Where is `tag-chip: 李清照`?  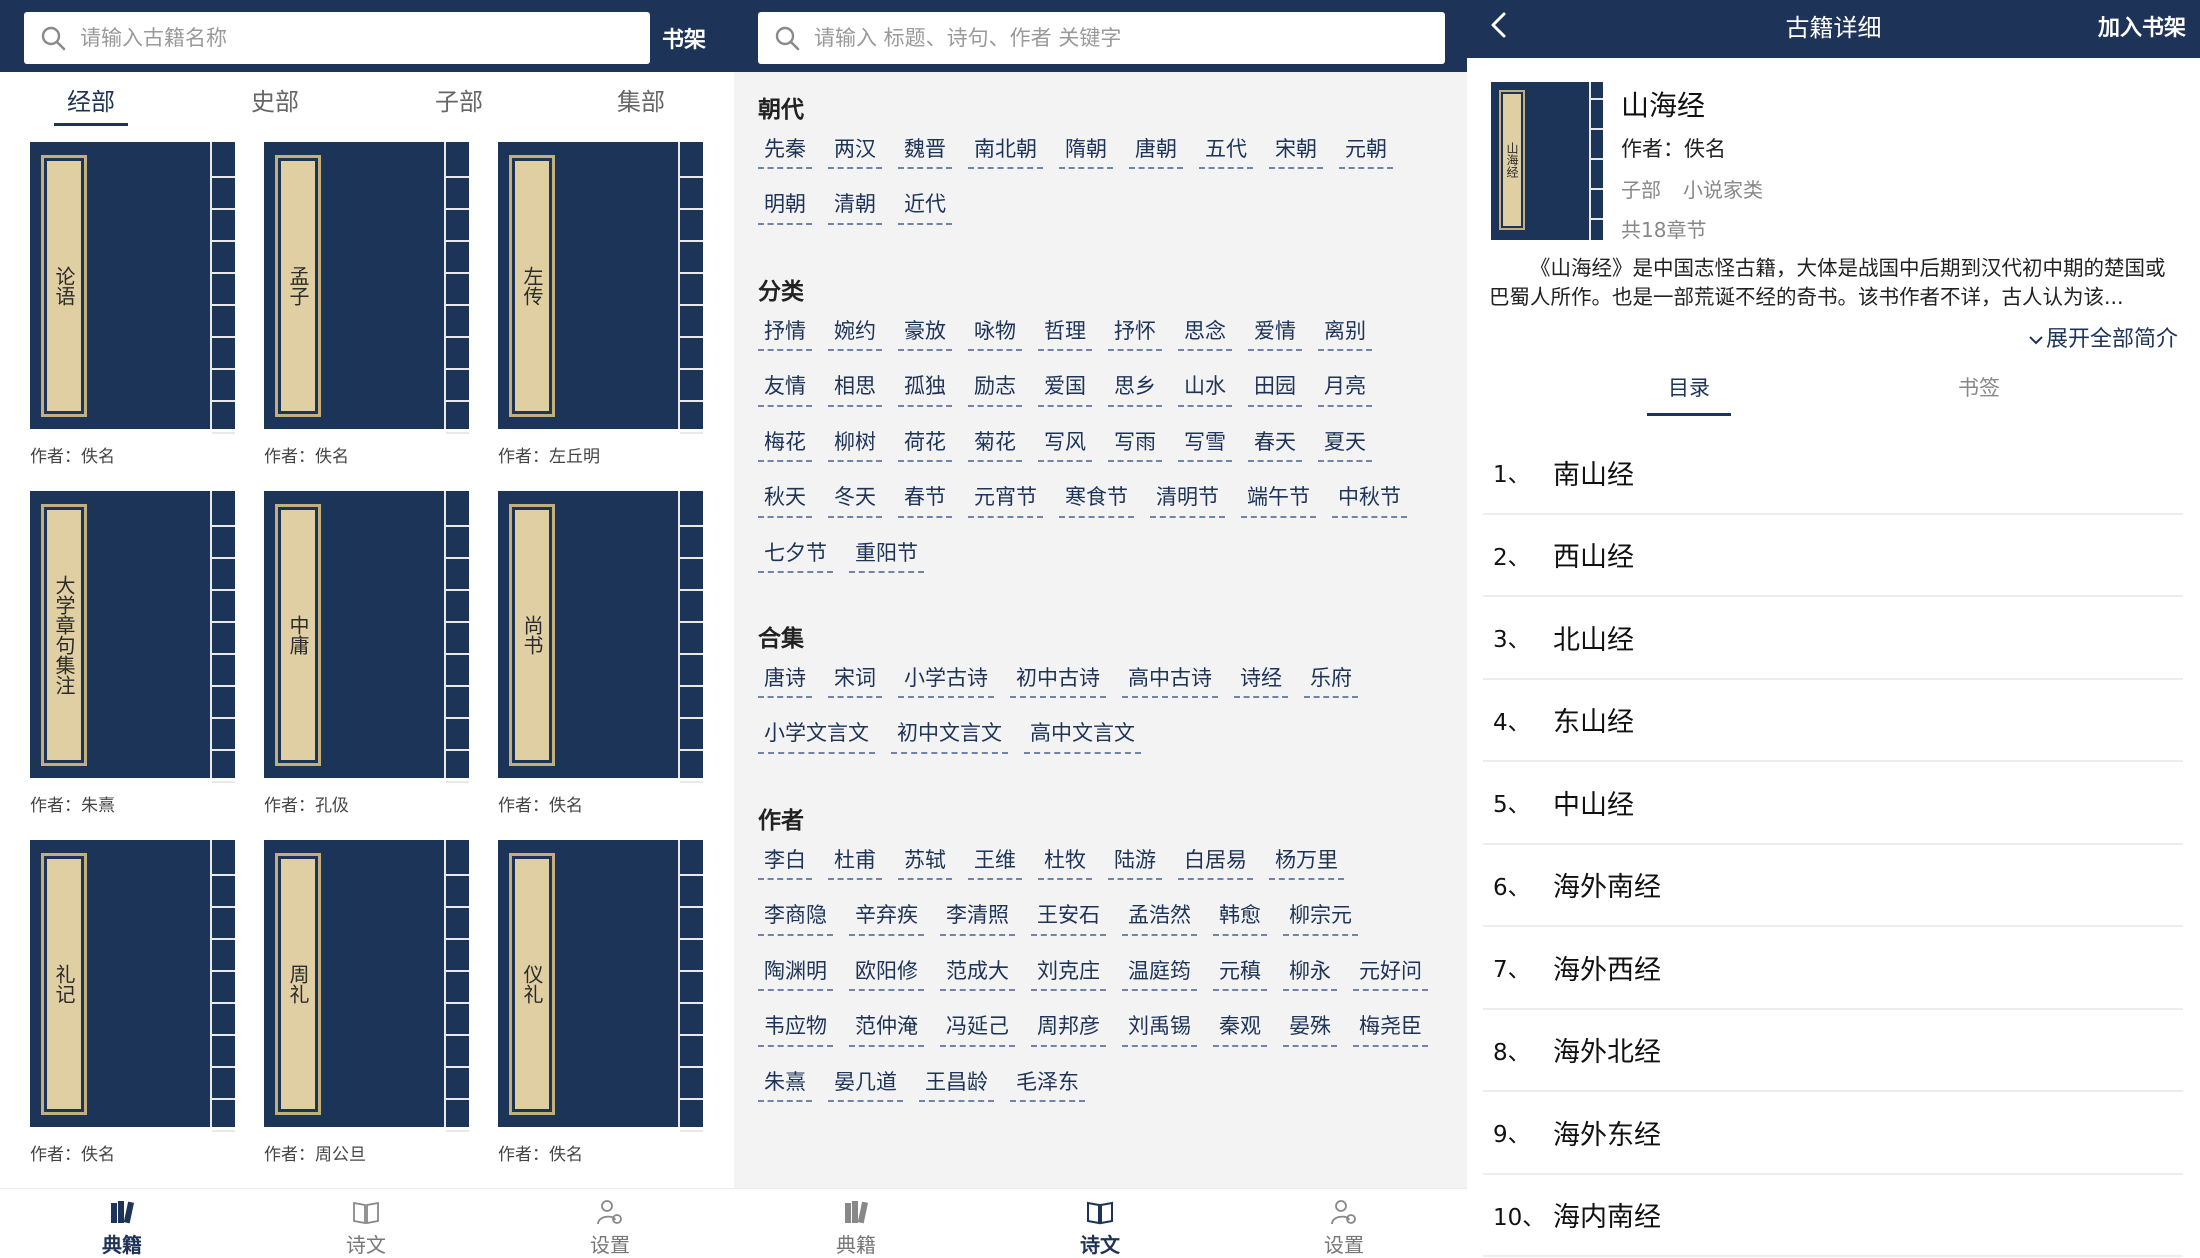
tag-chip: 李清照 is located at coordinates (977, 916).